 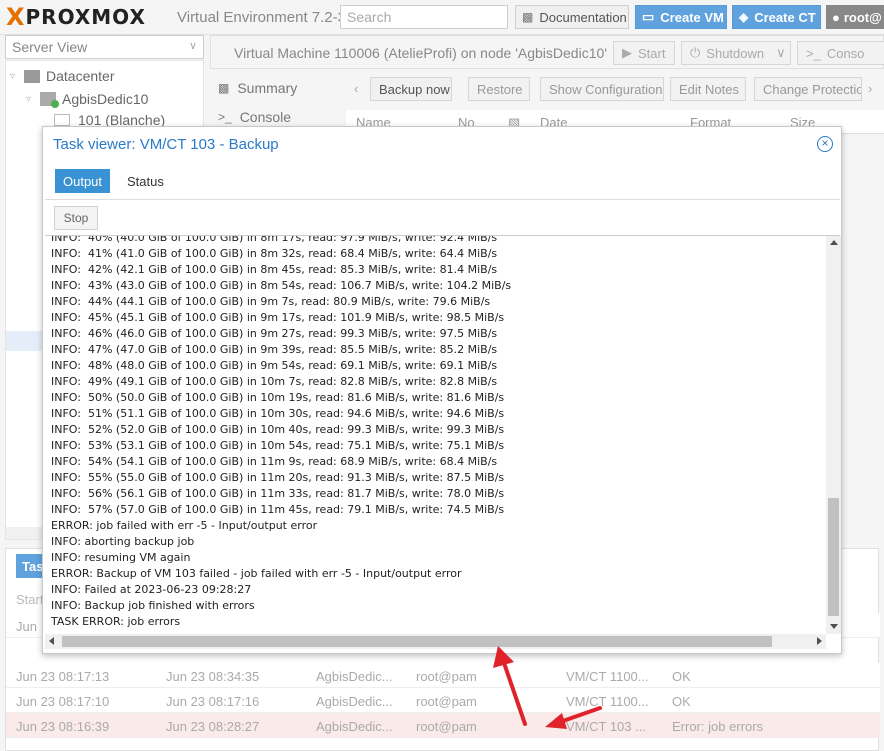 What do you see at coordinates (547, 687) in the screenshot?
I see `annotation-arrows` at bounding box center [547, 687].